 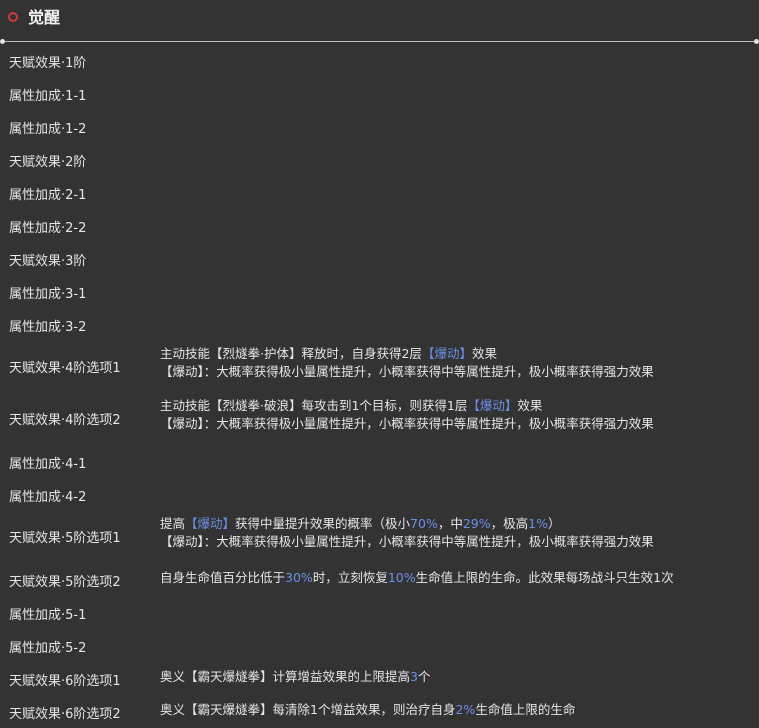 What do you see at coordinates (379, 461) in the screenshot?
I see `table-row: 属性加成·4-1` at bounding box center [379, 461].